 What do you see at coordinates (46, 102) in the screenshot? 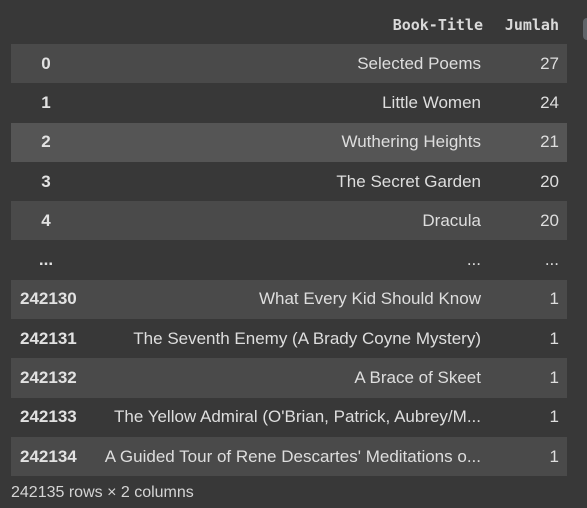
I see `row-index: 1` at bounding box center [46, 102].